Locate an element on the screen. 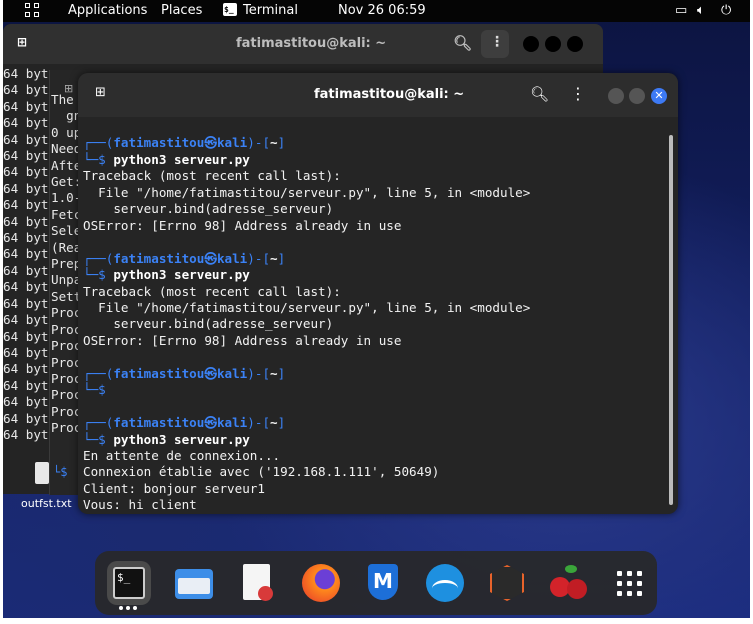 This screenshot has width=753, height=624. main-terminal-header: ⊞ fatimastitou@kali: ~ 🔍︎ ⋮ ✕ is located at coordinates (378, 95).